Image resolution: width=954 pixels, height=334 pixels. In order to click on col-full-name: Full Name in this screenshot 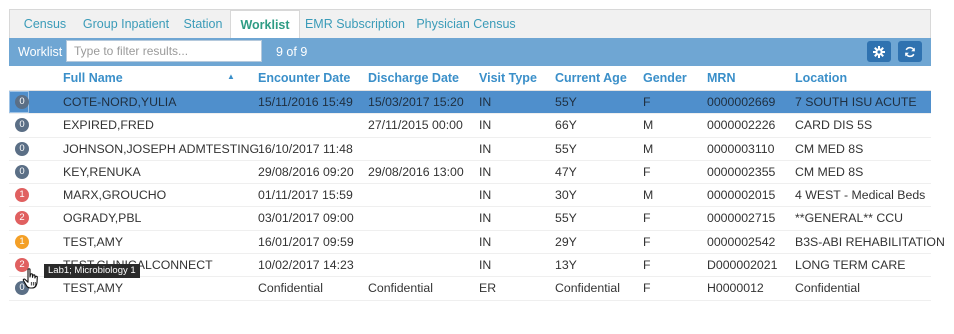, I will do `click(93, 78)`.